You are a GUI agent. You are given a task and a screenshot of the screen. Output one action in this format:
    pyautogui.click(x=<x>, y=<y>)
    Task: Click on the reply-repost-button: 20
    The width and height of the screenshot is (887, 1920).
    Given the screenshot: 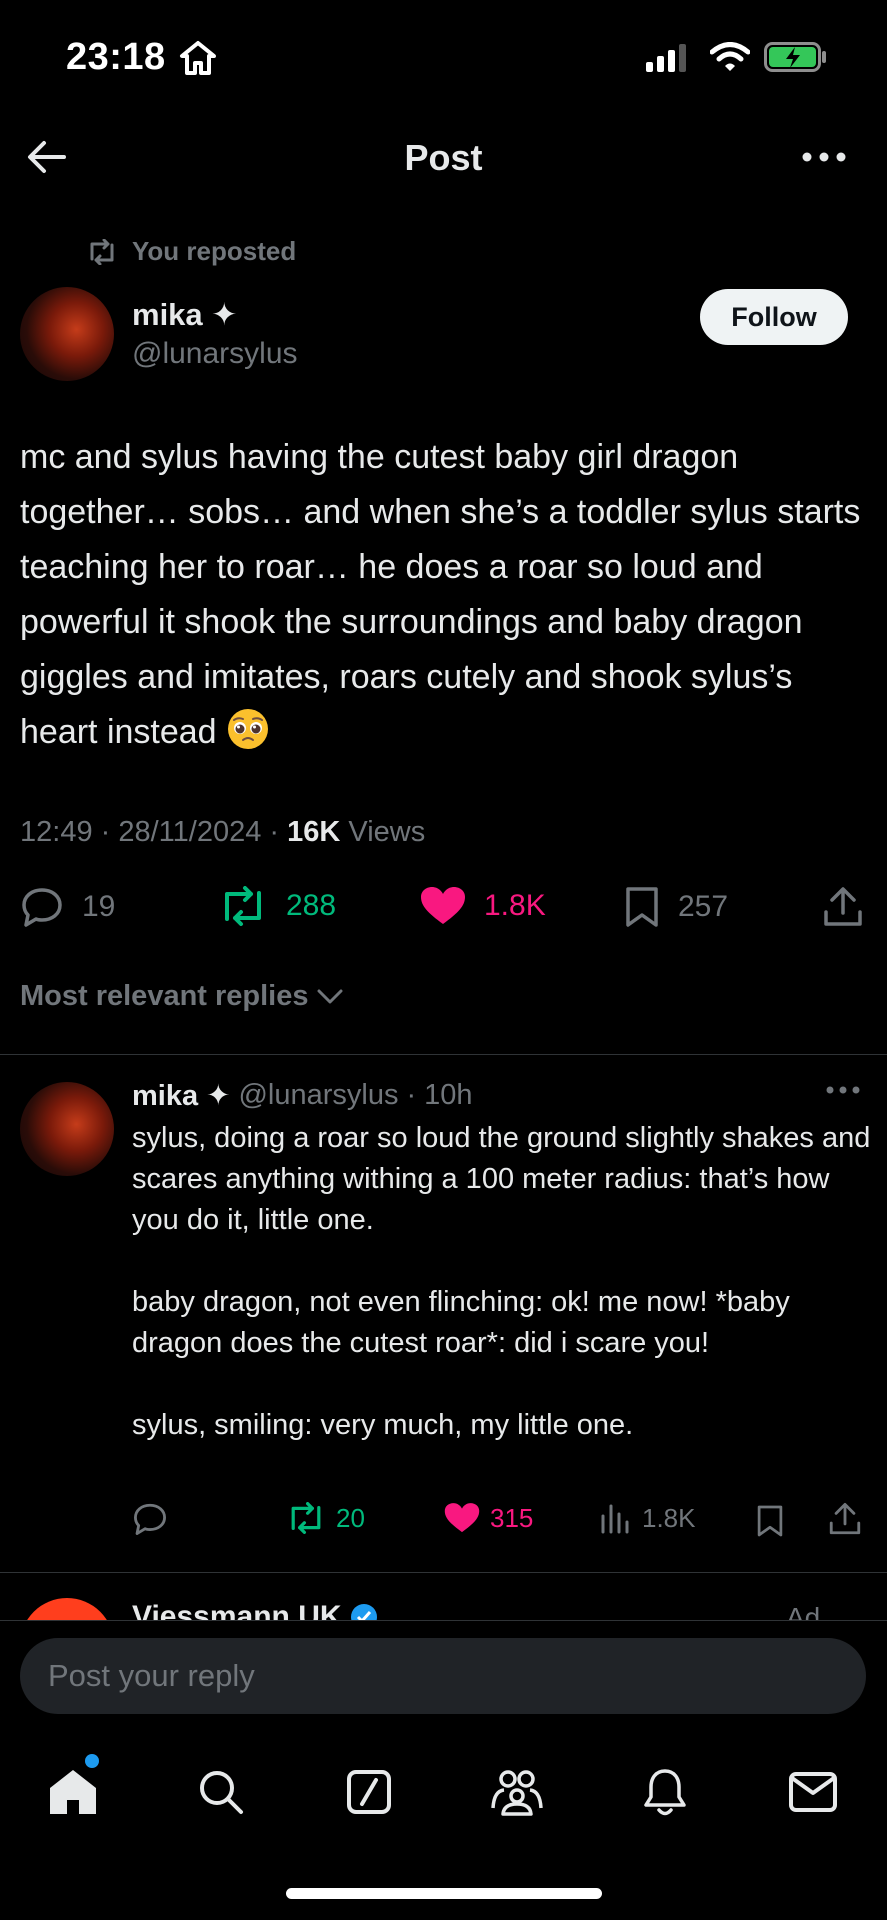 What is the action you would take?
    pyautogui.click(x=325, y=1518)
    